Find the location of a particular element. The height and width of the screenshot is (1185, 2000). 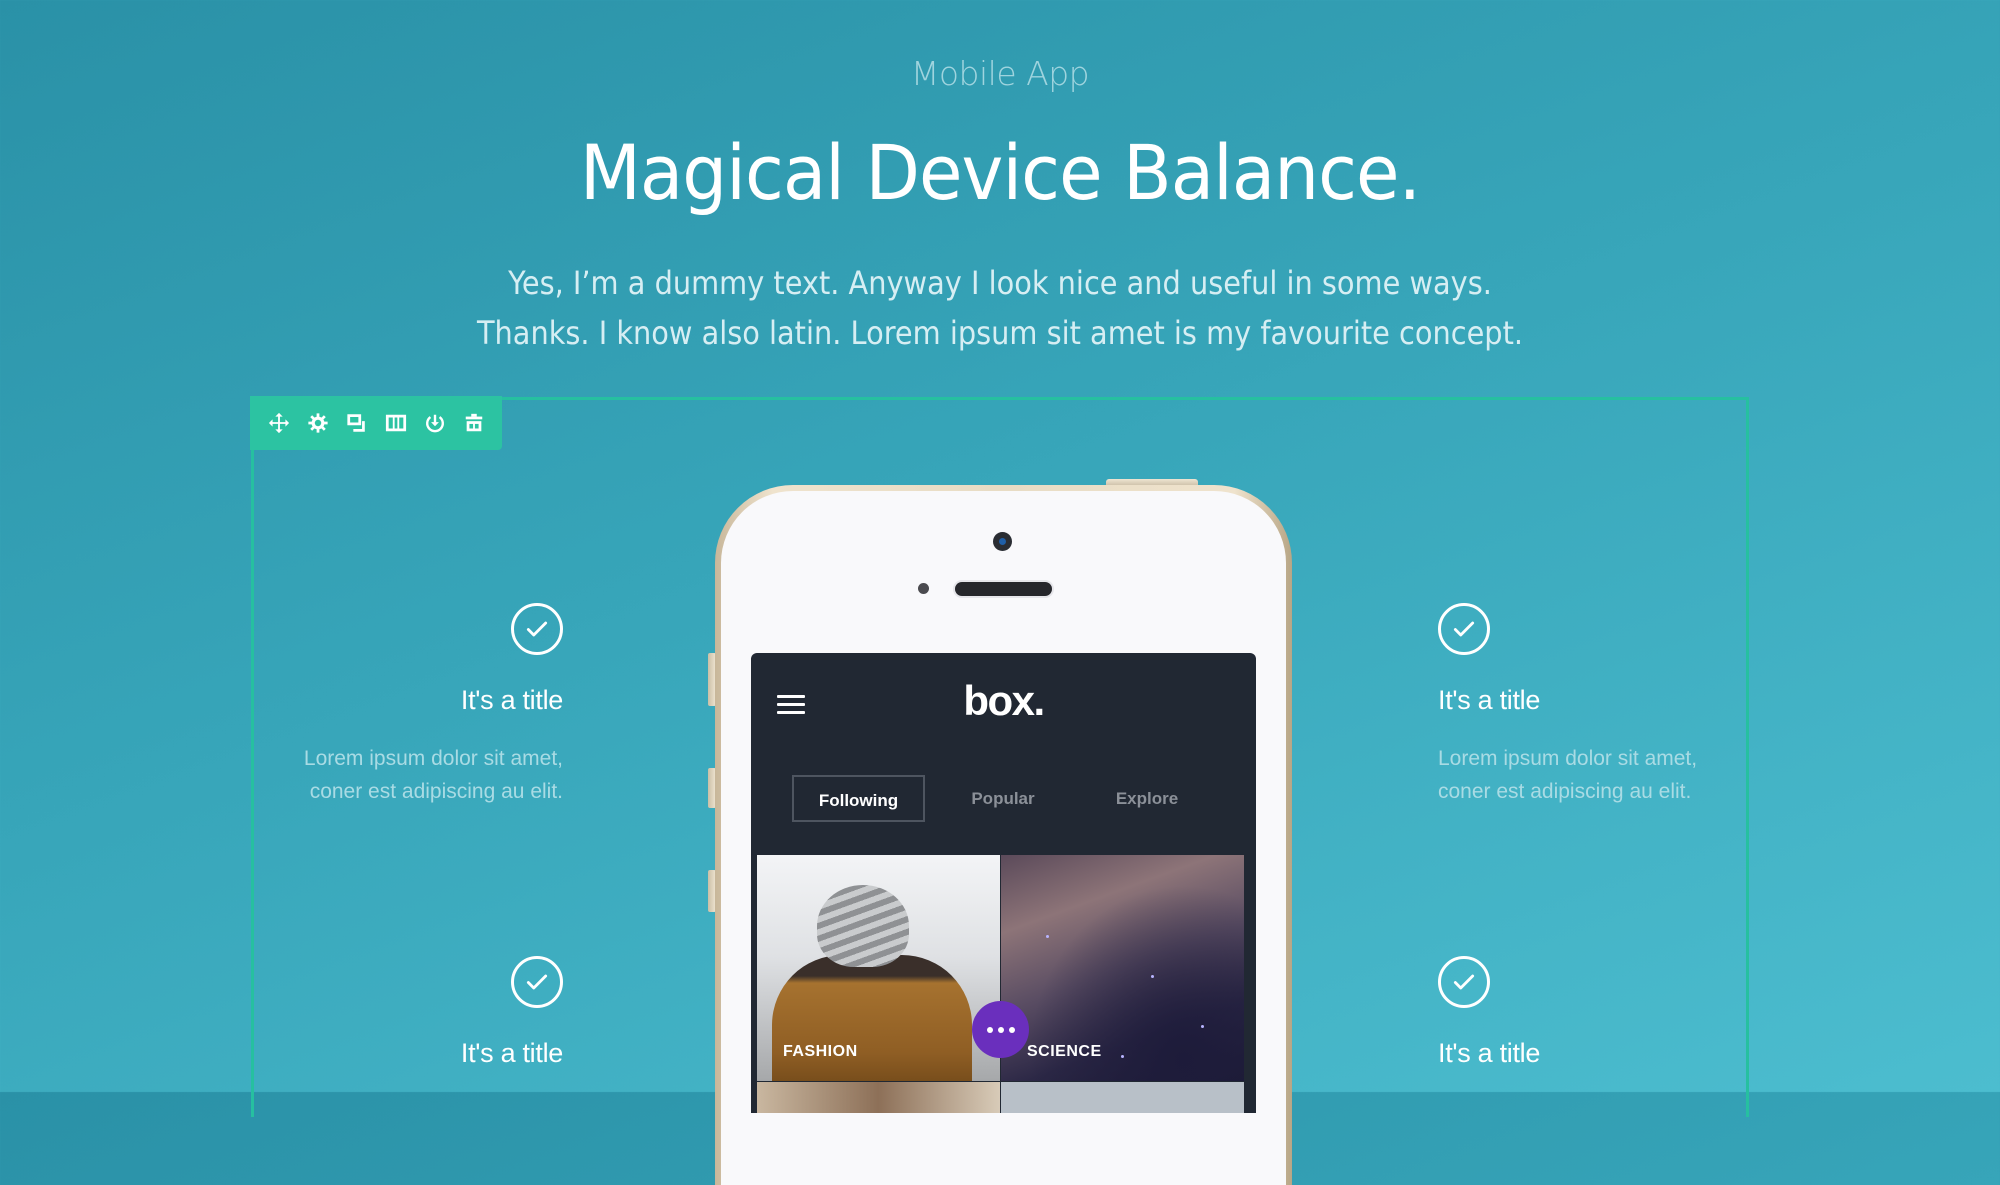

tab-explore: Explore is located at coordinates (1147, 798).